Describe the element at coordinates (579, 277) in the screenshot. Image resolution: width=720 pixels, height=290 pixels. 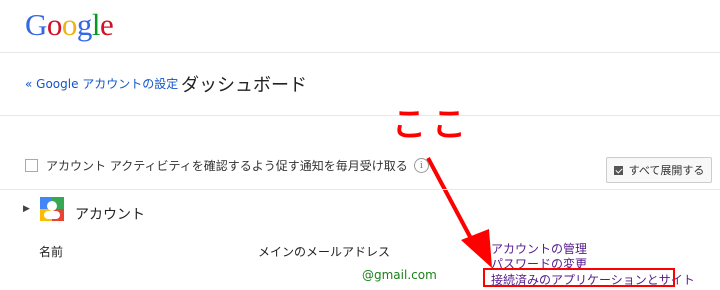
I see `connected-apps-highlight` at that location.